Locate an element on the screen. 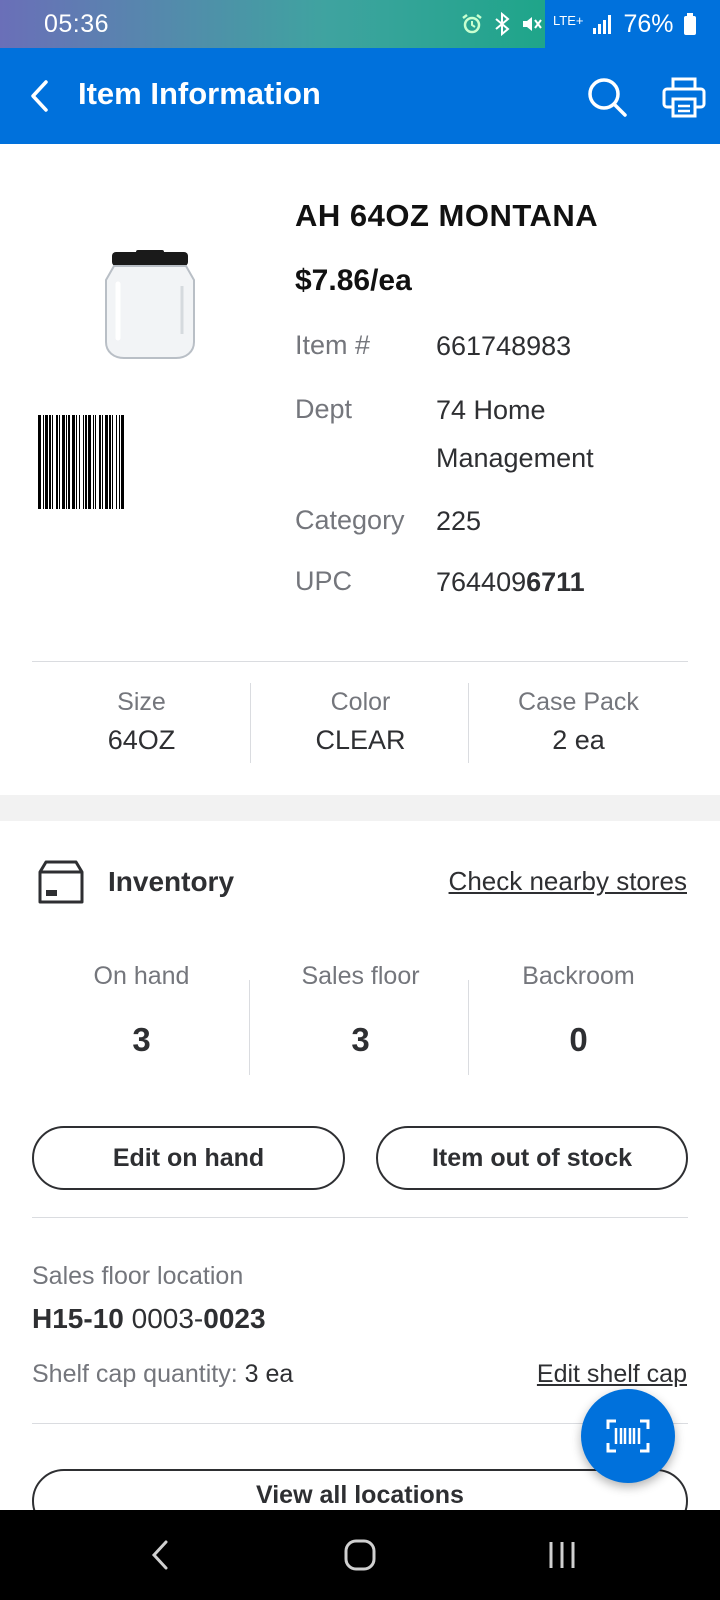 This screenshot has height=1600, width=720. upc-value: 7644096711 is located at coordinates (510, 582).